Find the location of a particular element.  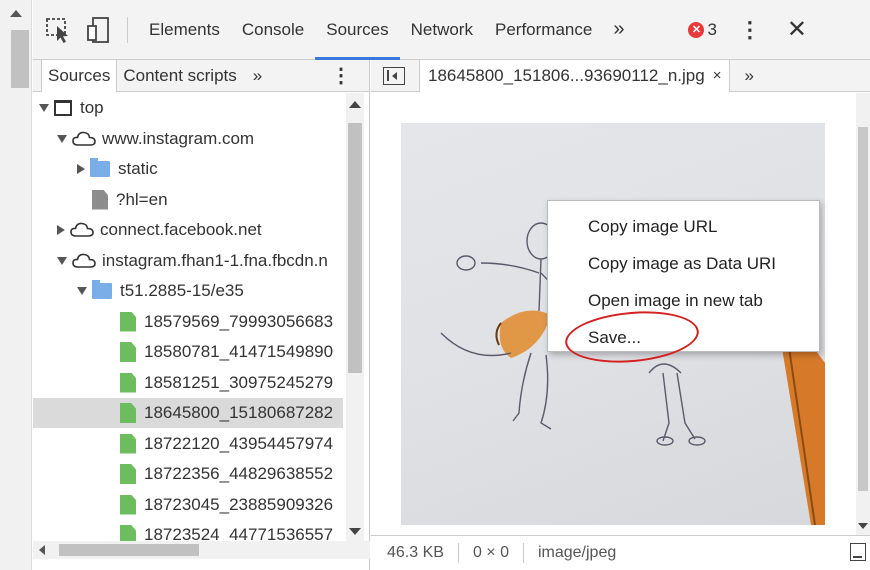

toolbar-divider is located at coordinates (127, 29).